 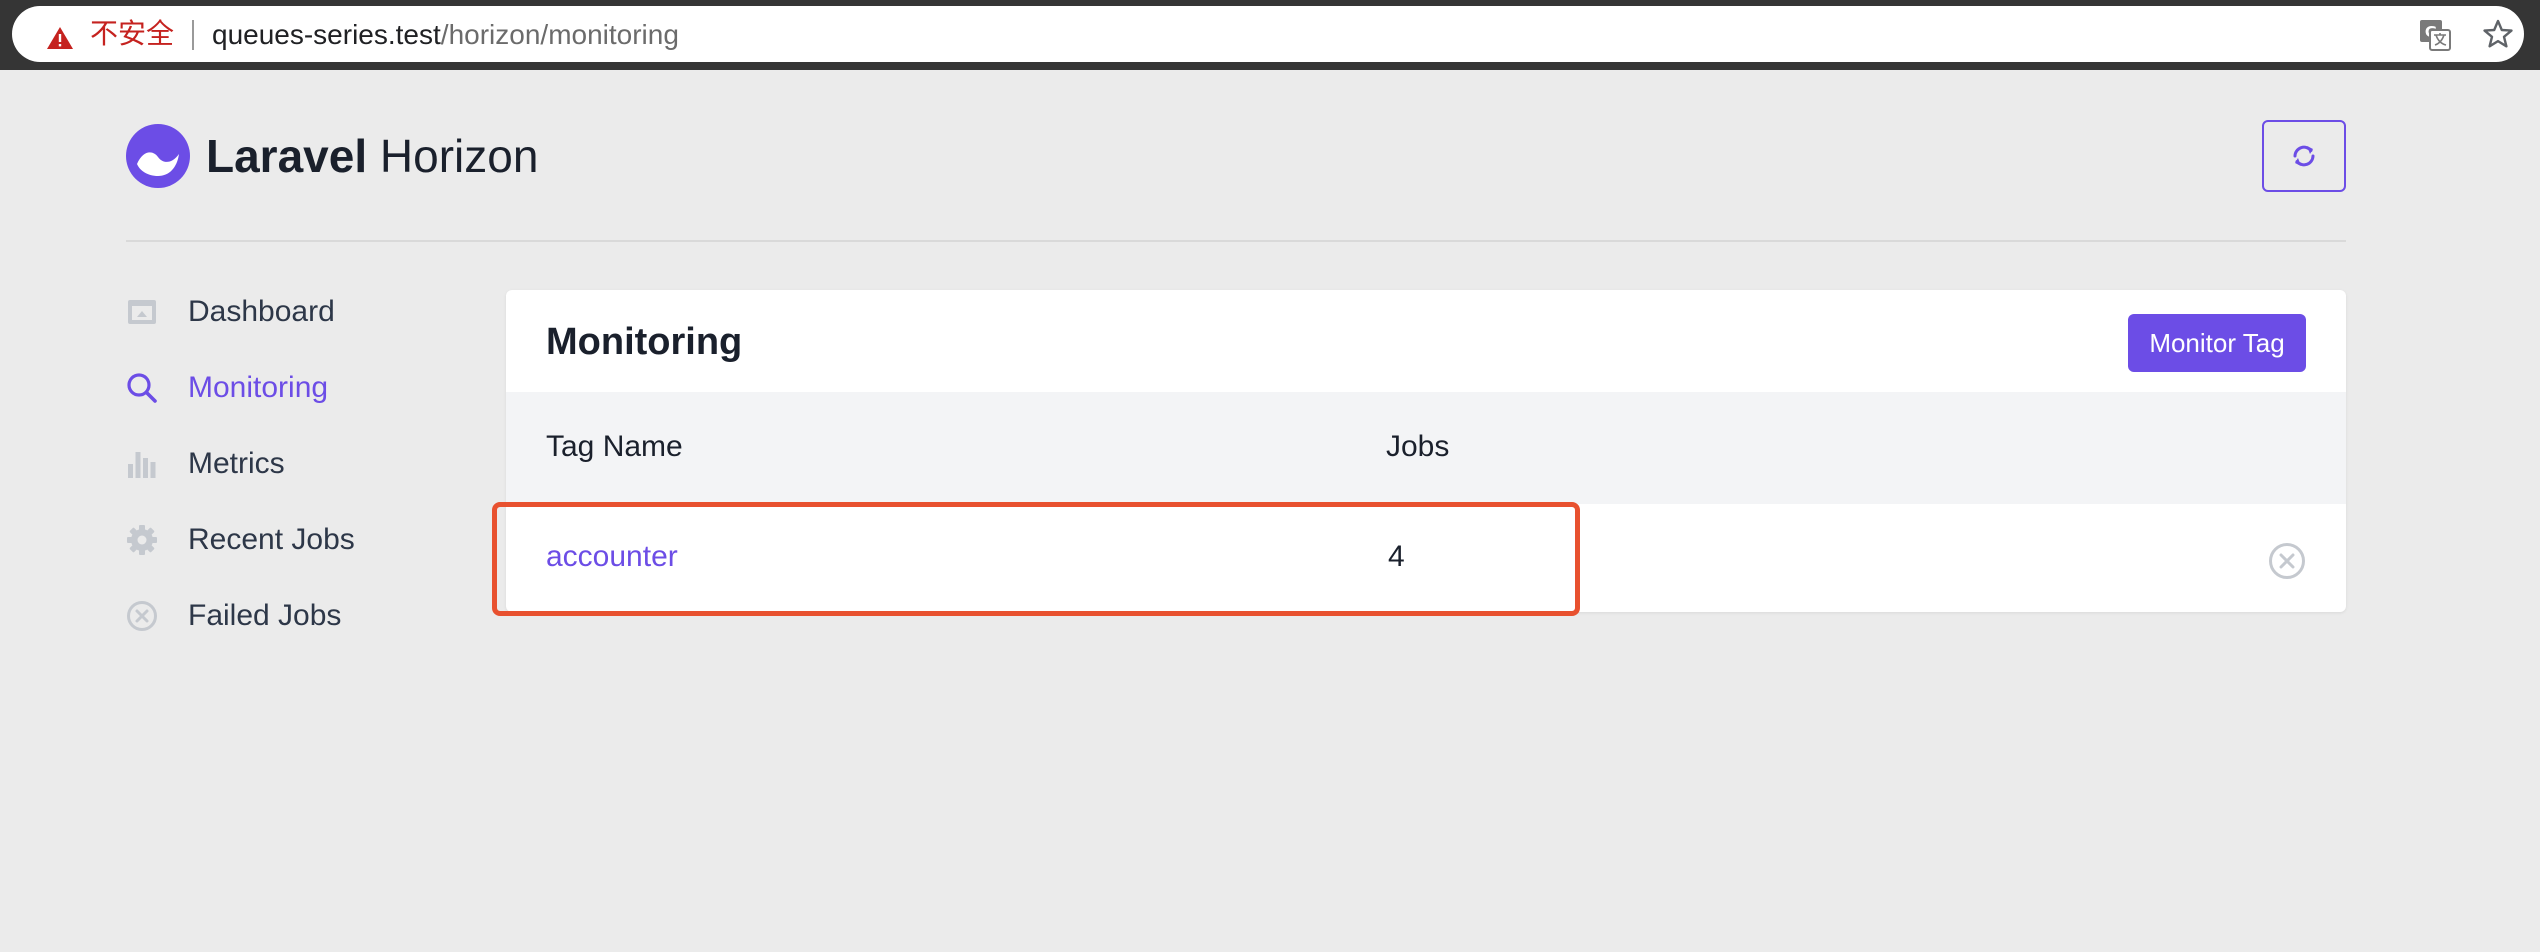 What do you see at coordinates (1426, 558) in the screenshot?
I see `table-row: accounter 4` at bounding box center [1426, 558].